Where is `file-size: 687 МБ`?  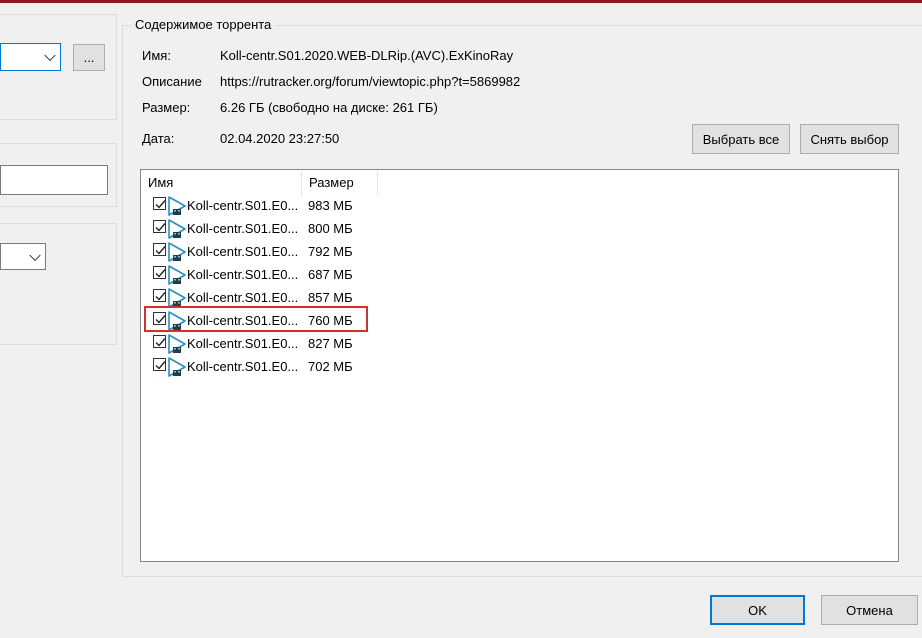 file-size: 687 МБ is located at coordinates (330, 274).